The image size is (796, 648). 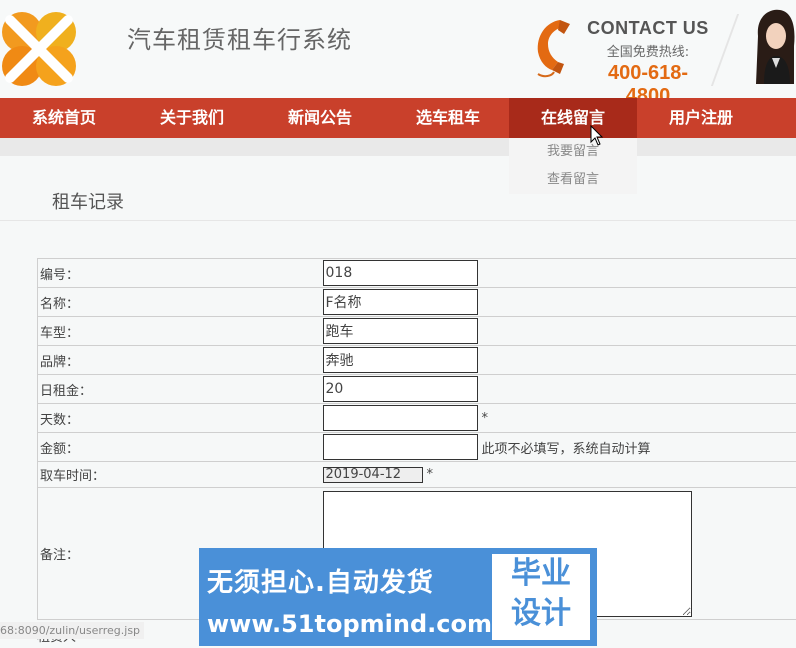 What do you see at coordinates (320, 118) in the screenshot?
I see `nav-item-news: 新闻公告` at bounding box center [320, 118].